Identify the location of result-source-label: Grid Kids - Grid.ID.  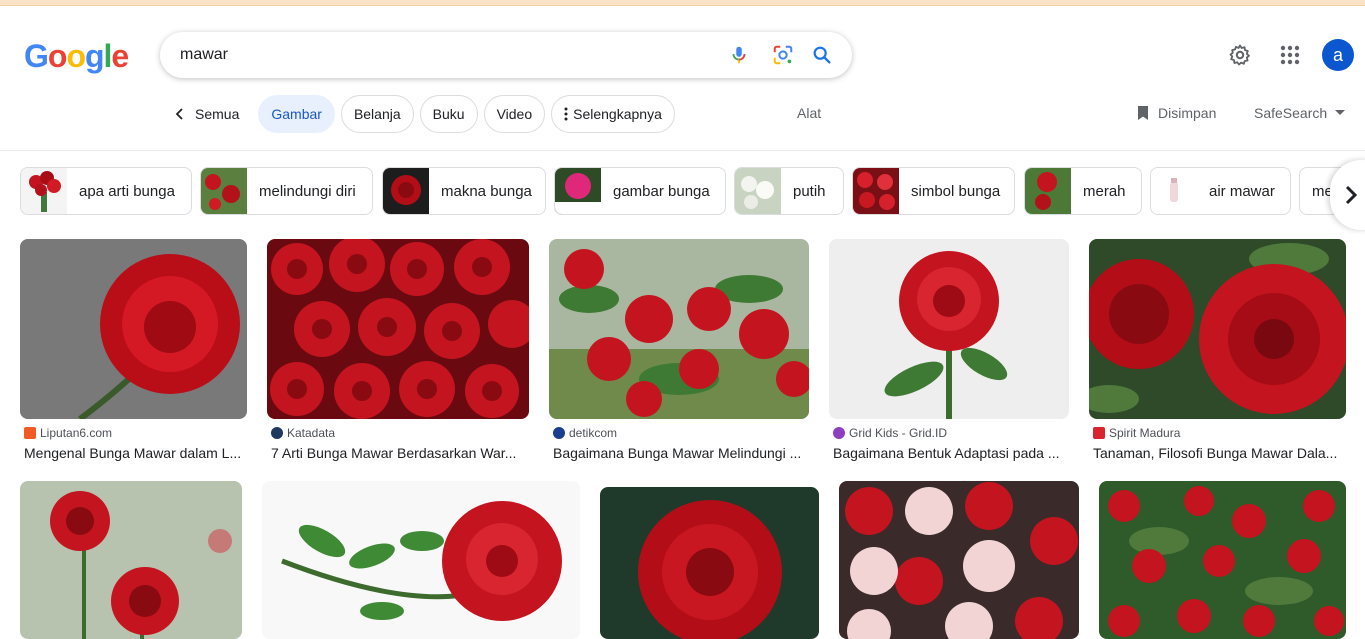
(898, 433).